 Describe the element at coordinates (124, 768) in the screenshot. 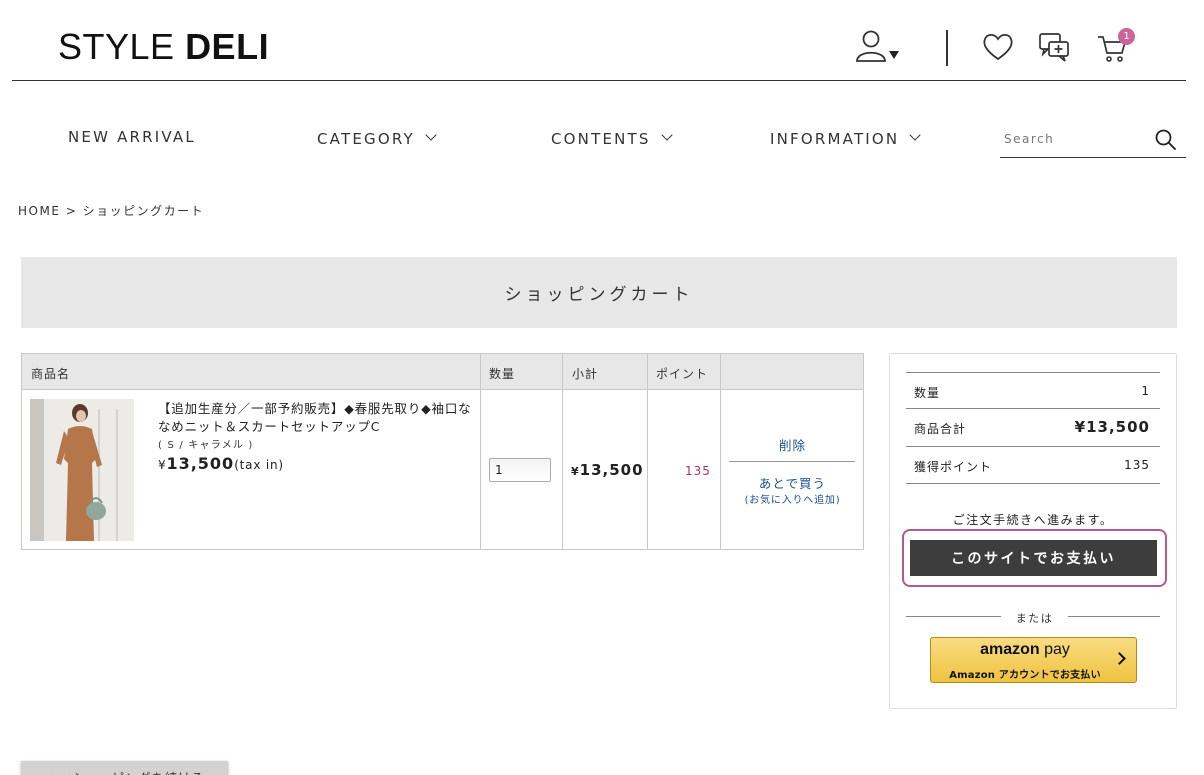

I see `continue-shopping-button: << ショッピングを続ける` at that location.